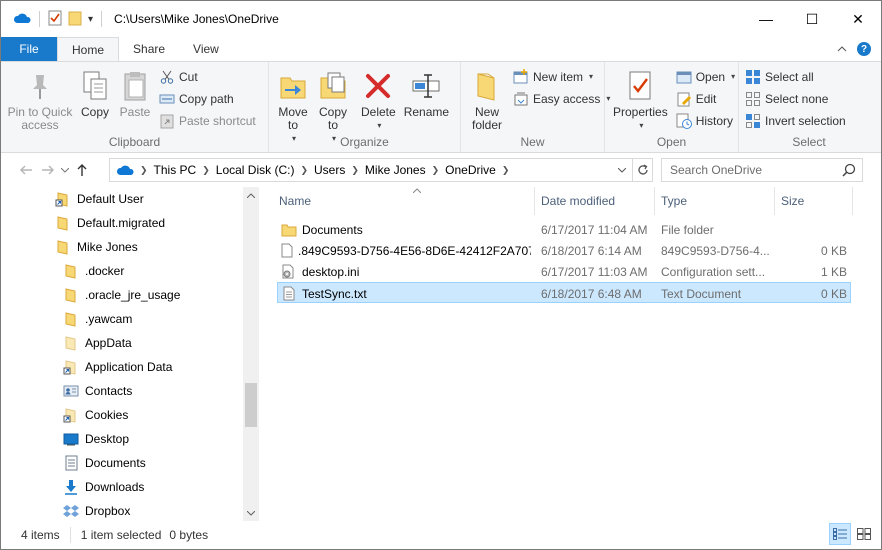 This screenshot has height=550, width=882. What do you see at coordinates (65, 170) in the screenshot?
I see `recent-locations-button` at bounding box center [65, 170].